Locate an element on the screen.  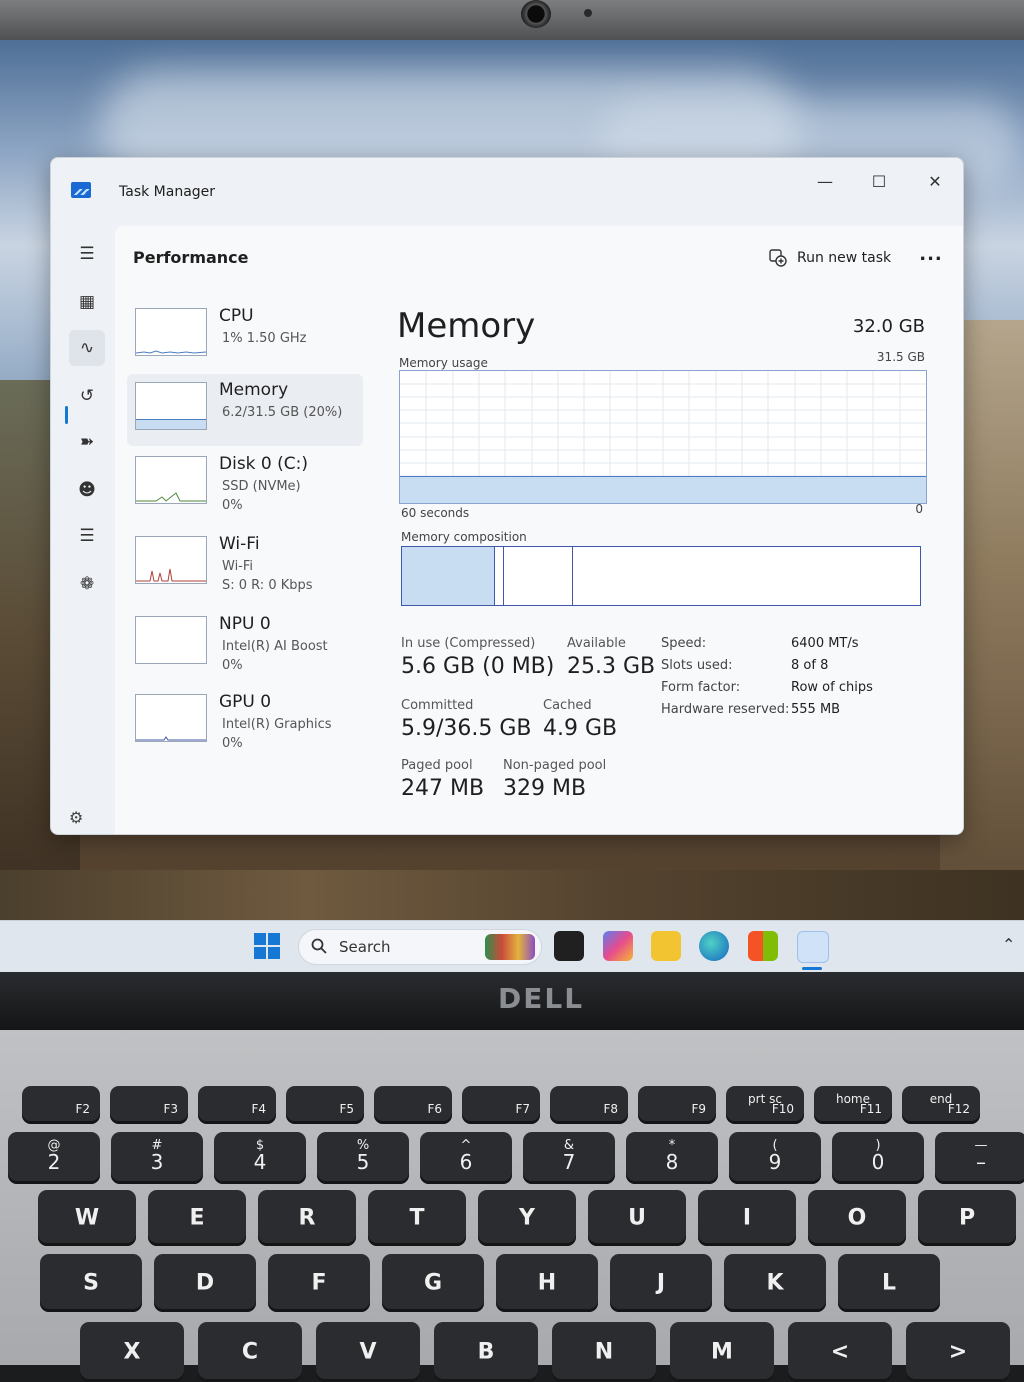
key-legend: C is located at coordinates (250, 1352).